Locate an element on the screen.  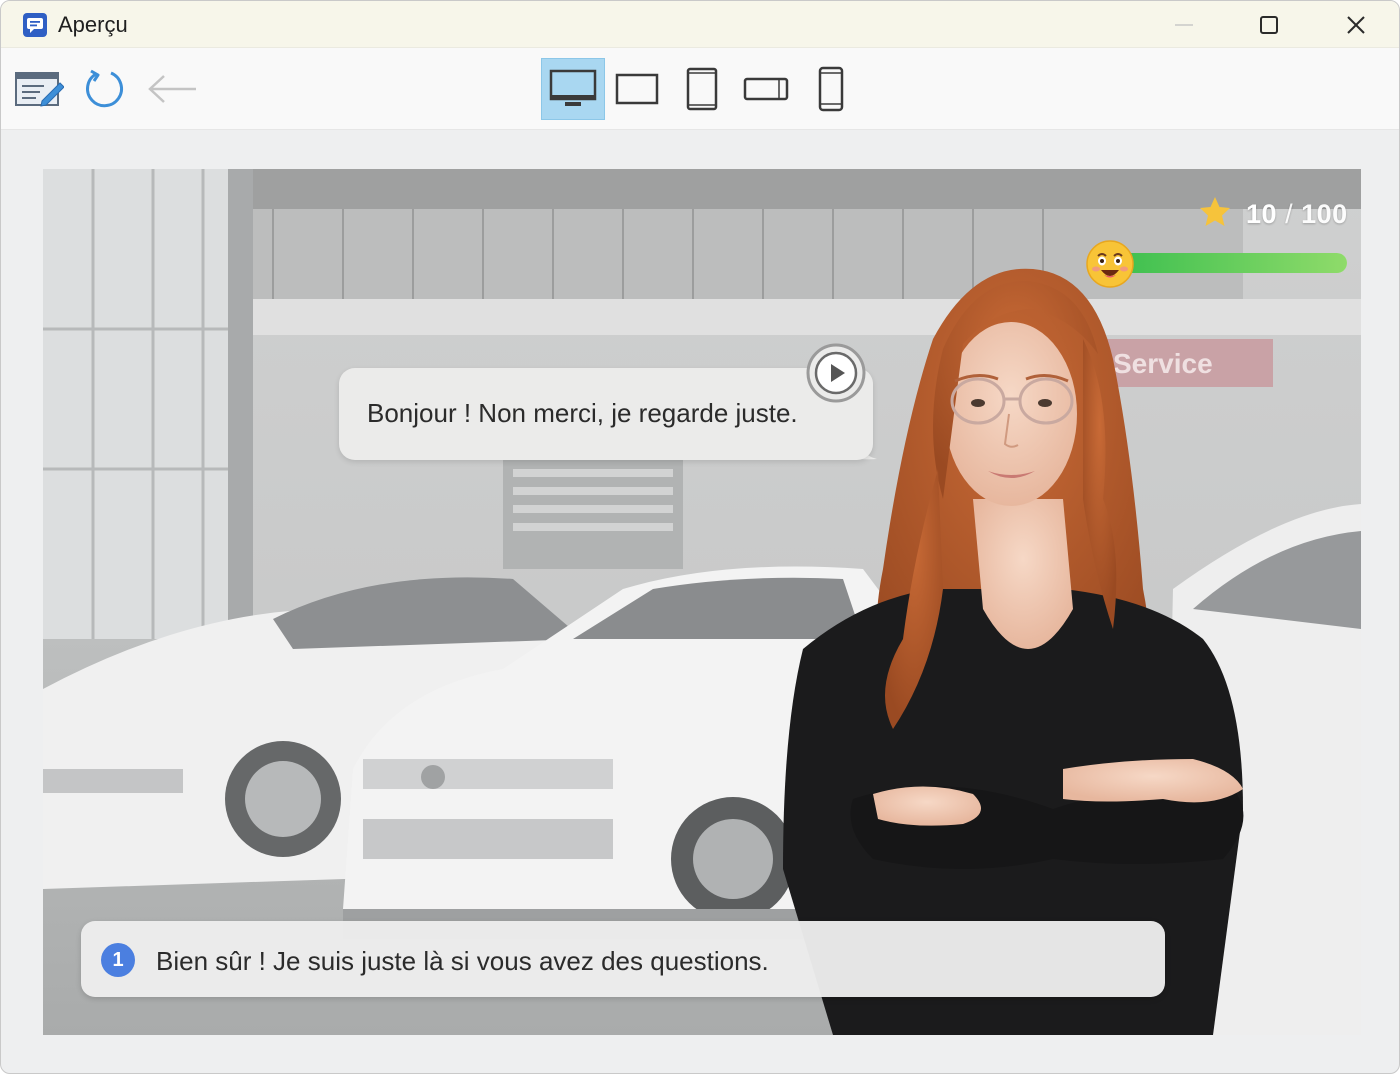
maximize-icon is located at coordinates (1269, 24).